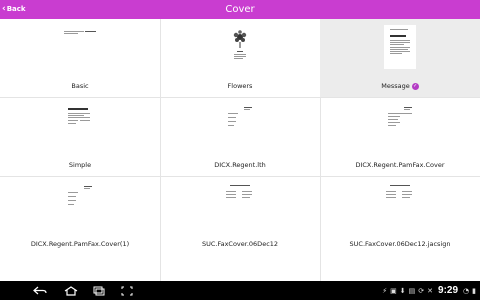  Describe the element at coordinates (474, 290) in the screenshot. I see `battery-icon: ▮` at that location.